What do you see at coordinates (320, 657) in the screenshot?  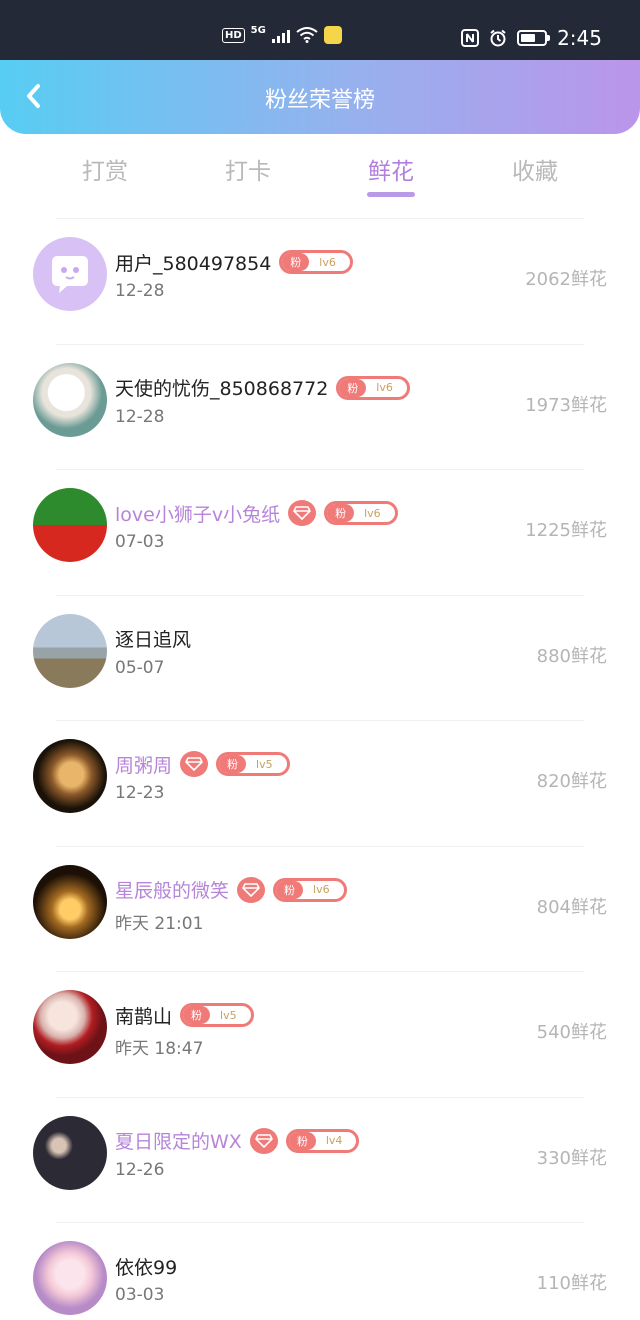 I see `fan-row: 逐日追风 05-07 880鲜花` at bounding box center [320, 657].